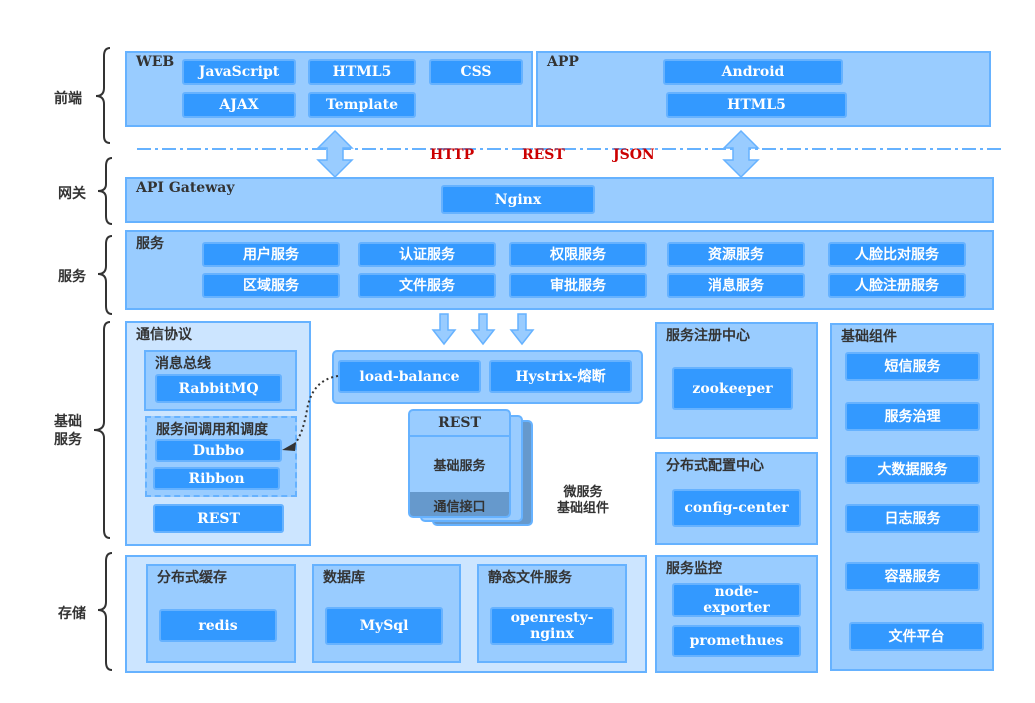  I want to click on node-exporter-chip: node-exporter, so click(736, 600).